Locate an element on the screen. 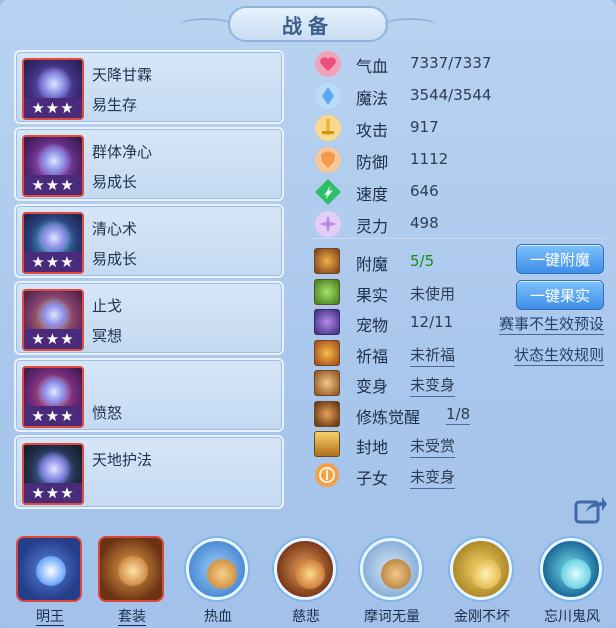  divider is located at coordinates (458, 238).